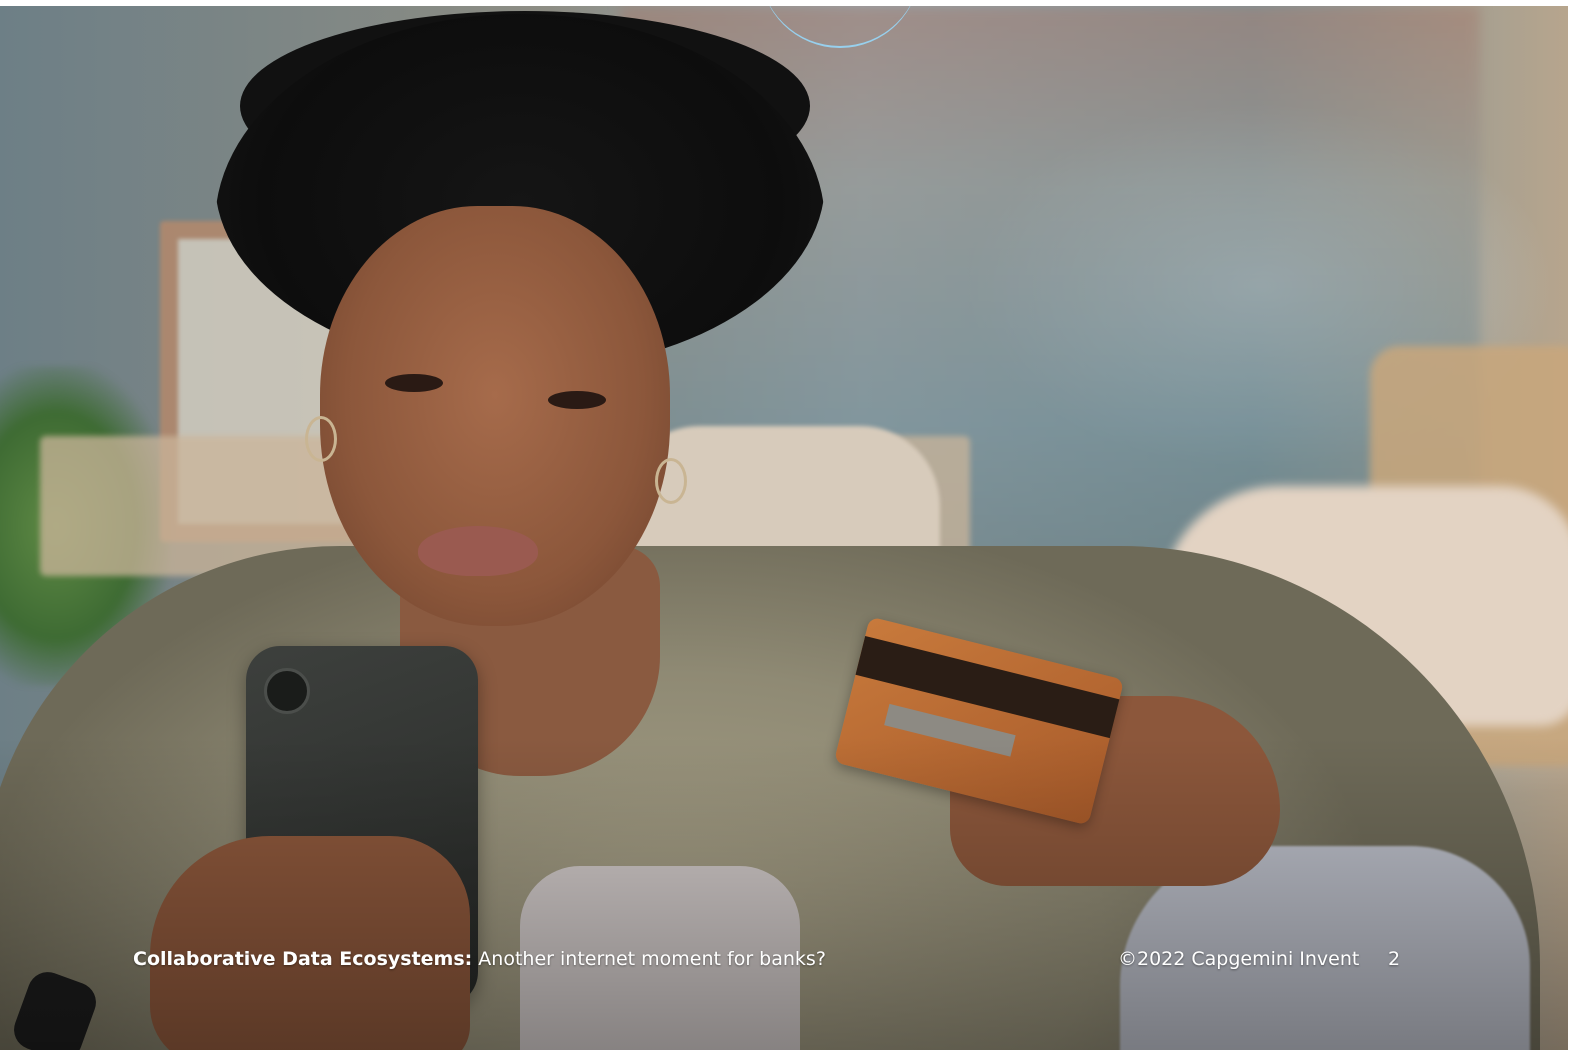 The image size is (1588, 1063). I want to click on document-title-subtitle: Another internet moment for banks?, so click(649, 959).